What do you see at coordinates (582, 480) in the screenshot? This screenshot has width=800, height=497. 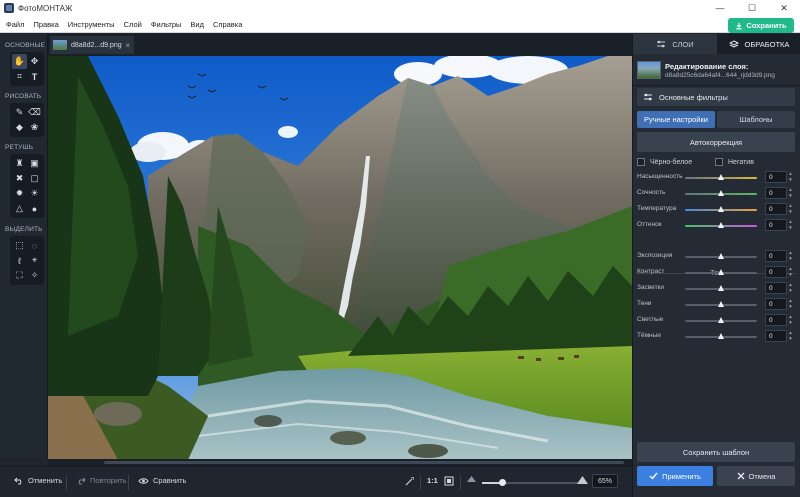 I see `zoom-in-icon` at bounding box center [582, 480].